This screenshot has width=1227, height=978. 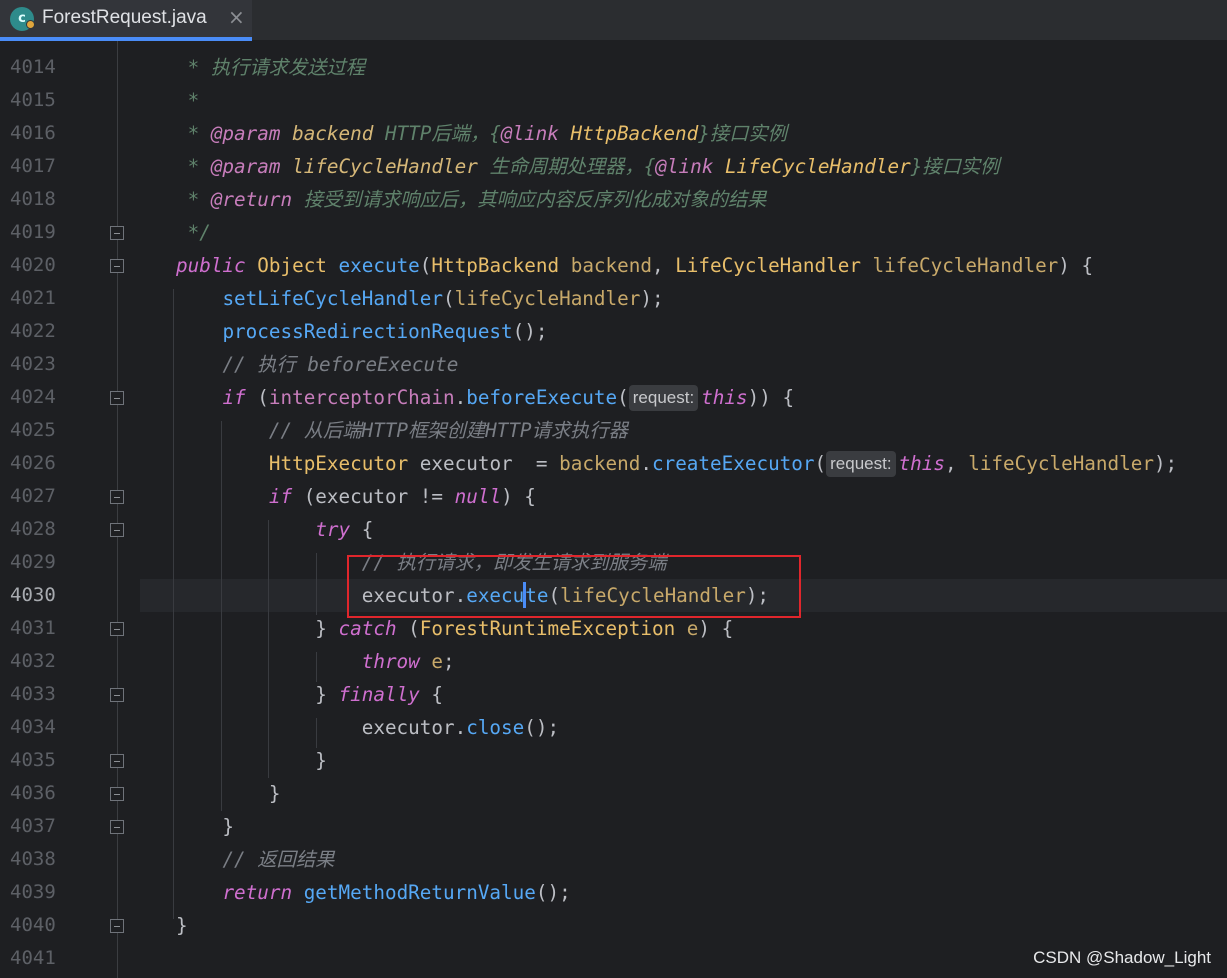 What do you see at coordinates (33, 331) in the screenshot?
I see `line-number: 4022` at bounding box center [33, 331].